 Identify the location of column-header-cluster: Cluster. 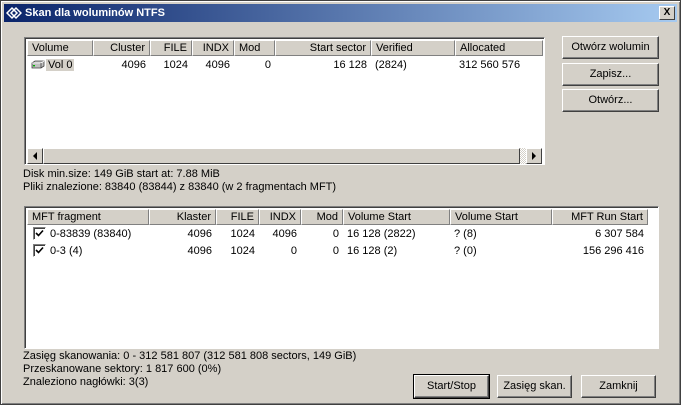
(121, 48).